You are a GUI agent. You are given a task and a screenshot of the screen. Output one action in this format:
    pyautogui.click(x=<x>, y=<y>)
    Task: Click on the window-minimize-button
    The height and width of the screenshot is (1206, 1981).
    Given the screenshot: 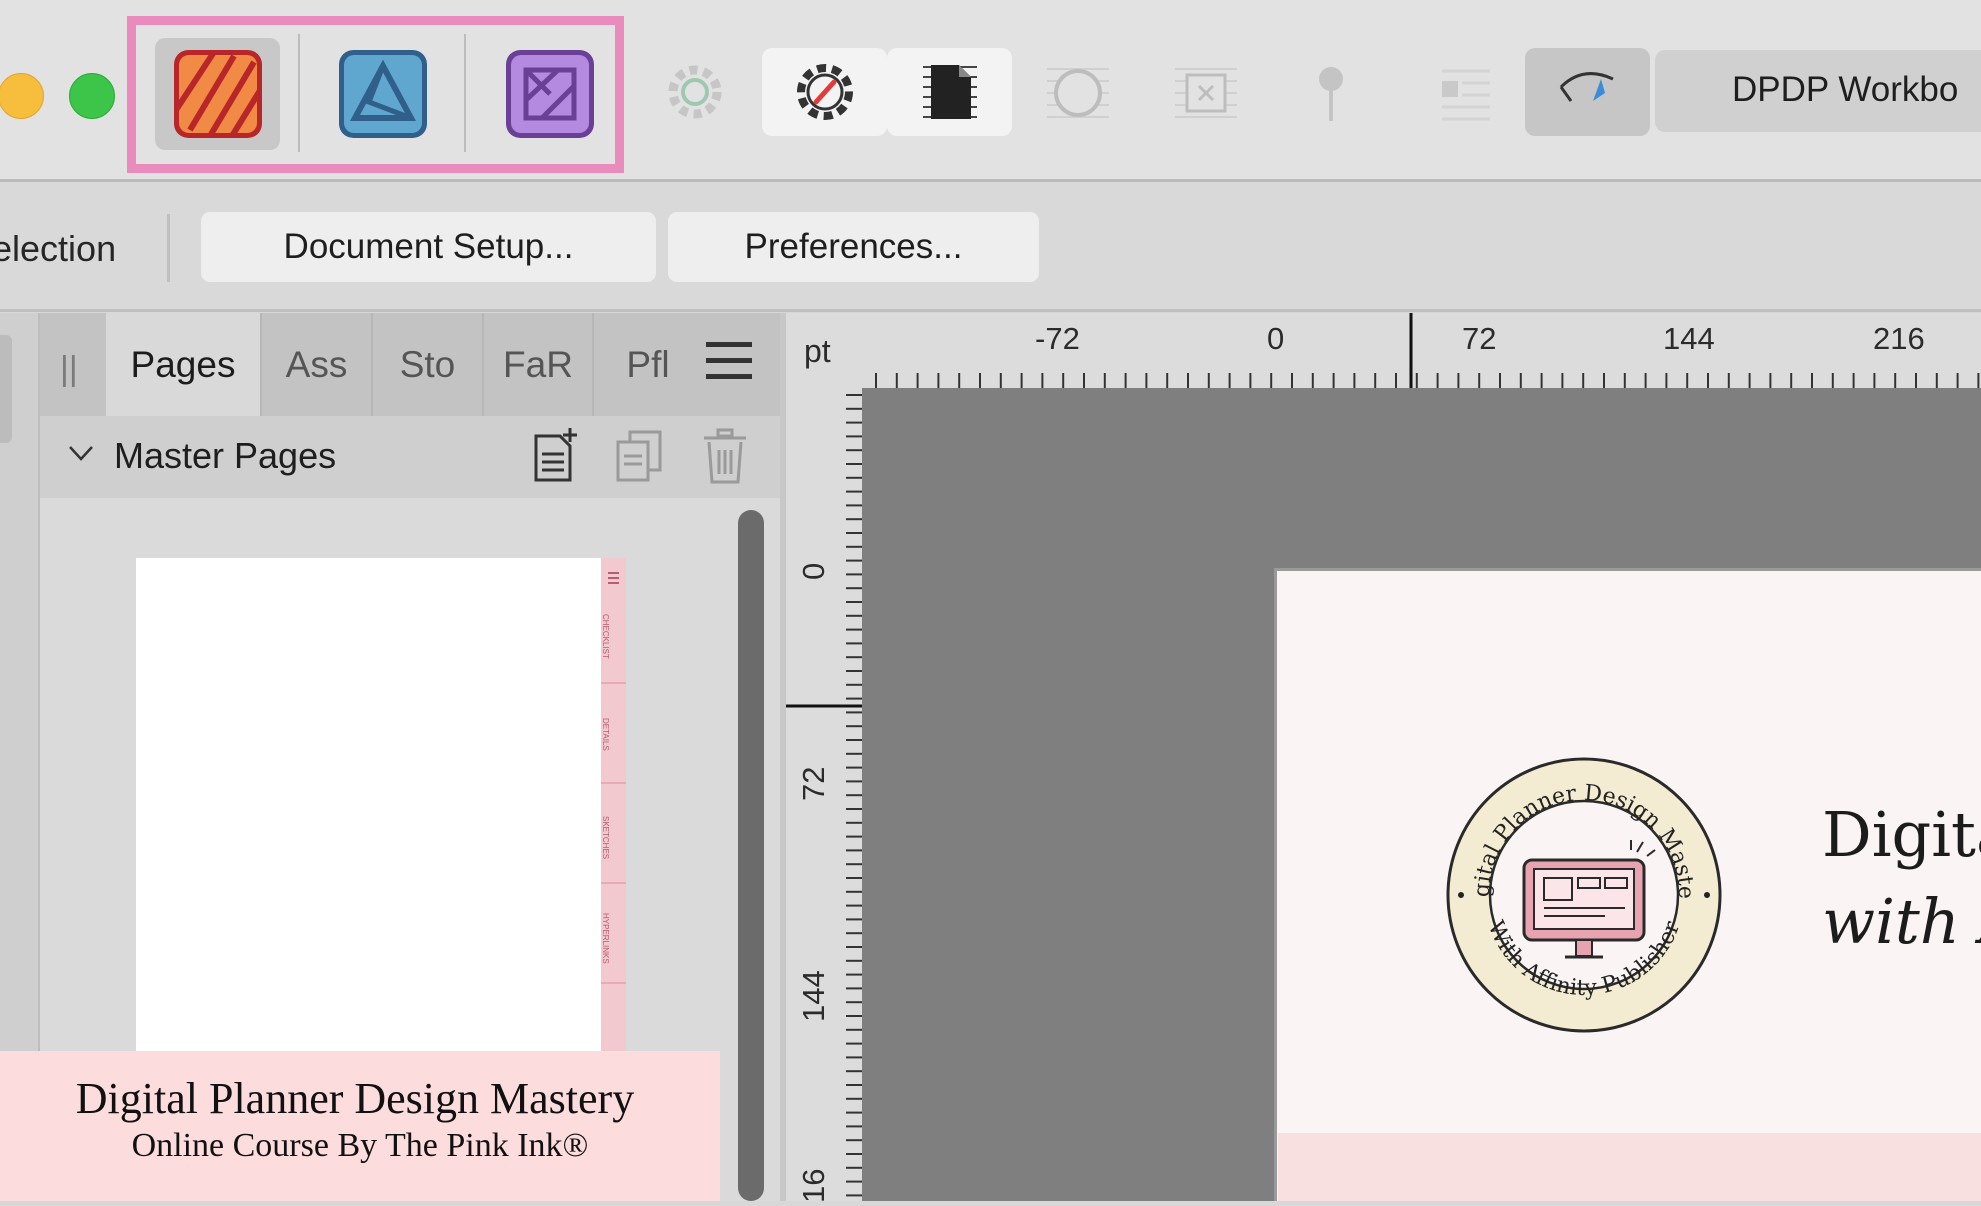 What is the action you would take?
    pyautogui.click(x=22, y=96)
    